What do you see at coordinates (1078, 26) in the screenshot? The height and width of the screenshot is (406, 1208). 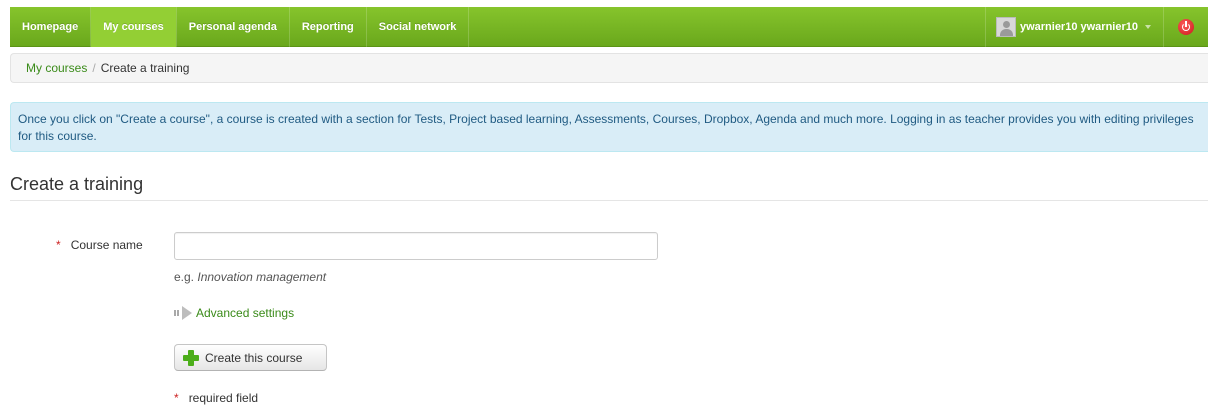 I see `user-name: ywarnier10 ywarnier10` at bounding box center [1078, 26].